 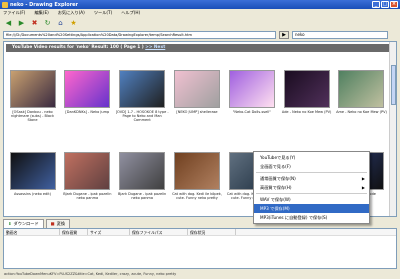 I want to click on context-menu-item-label: 高画質で保存(H), so click(x=276, y=187).